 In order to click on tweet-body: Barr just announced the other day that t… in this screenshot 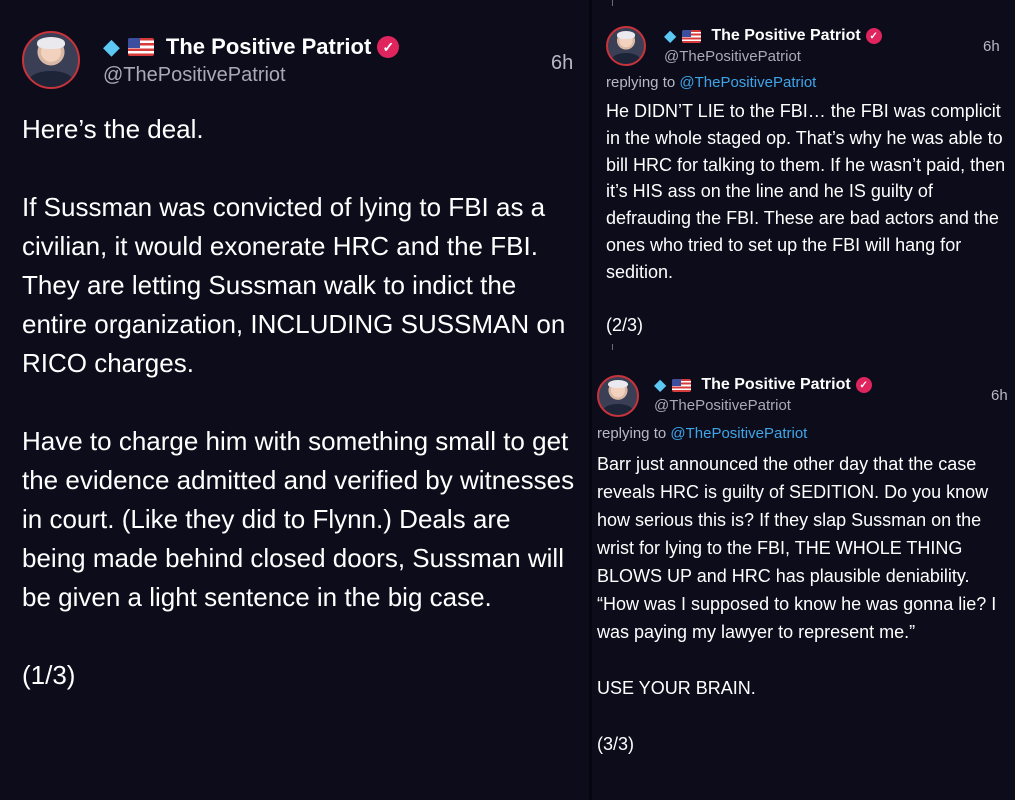, I will do `click(797, 604)`.